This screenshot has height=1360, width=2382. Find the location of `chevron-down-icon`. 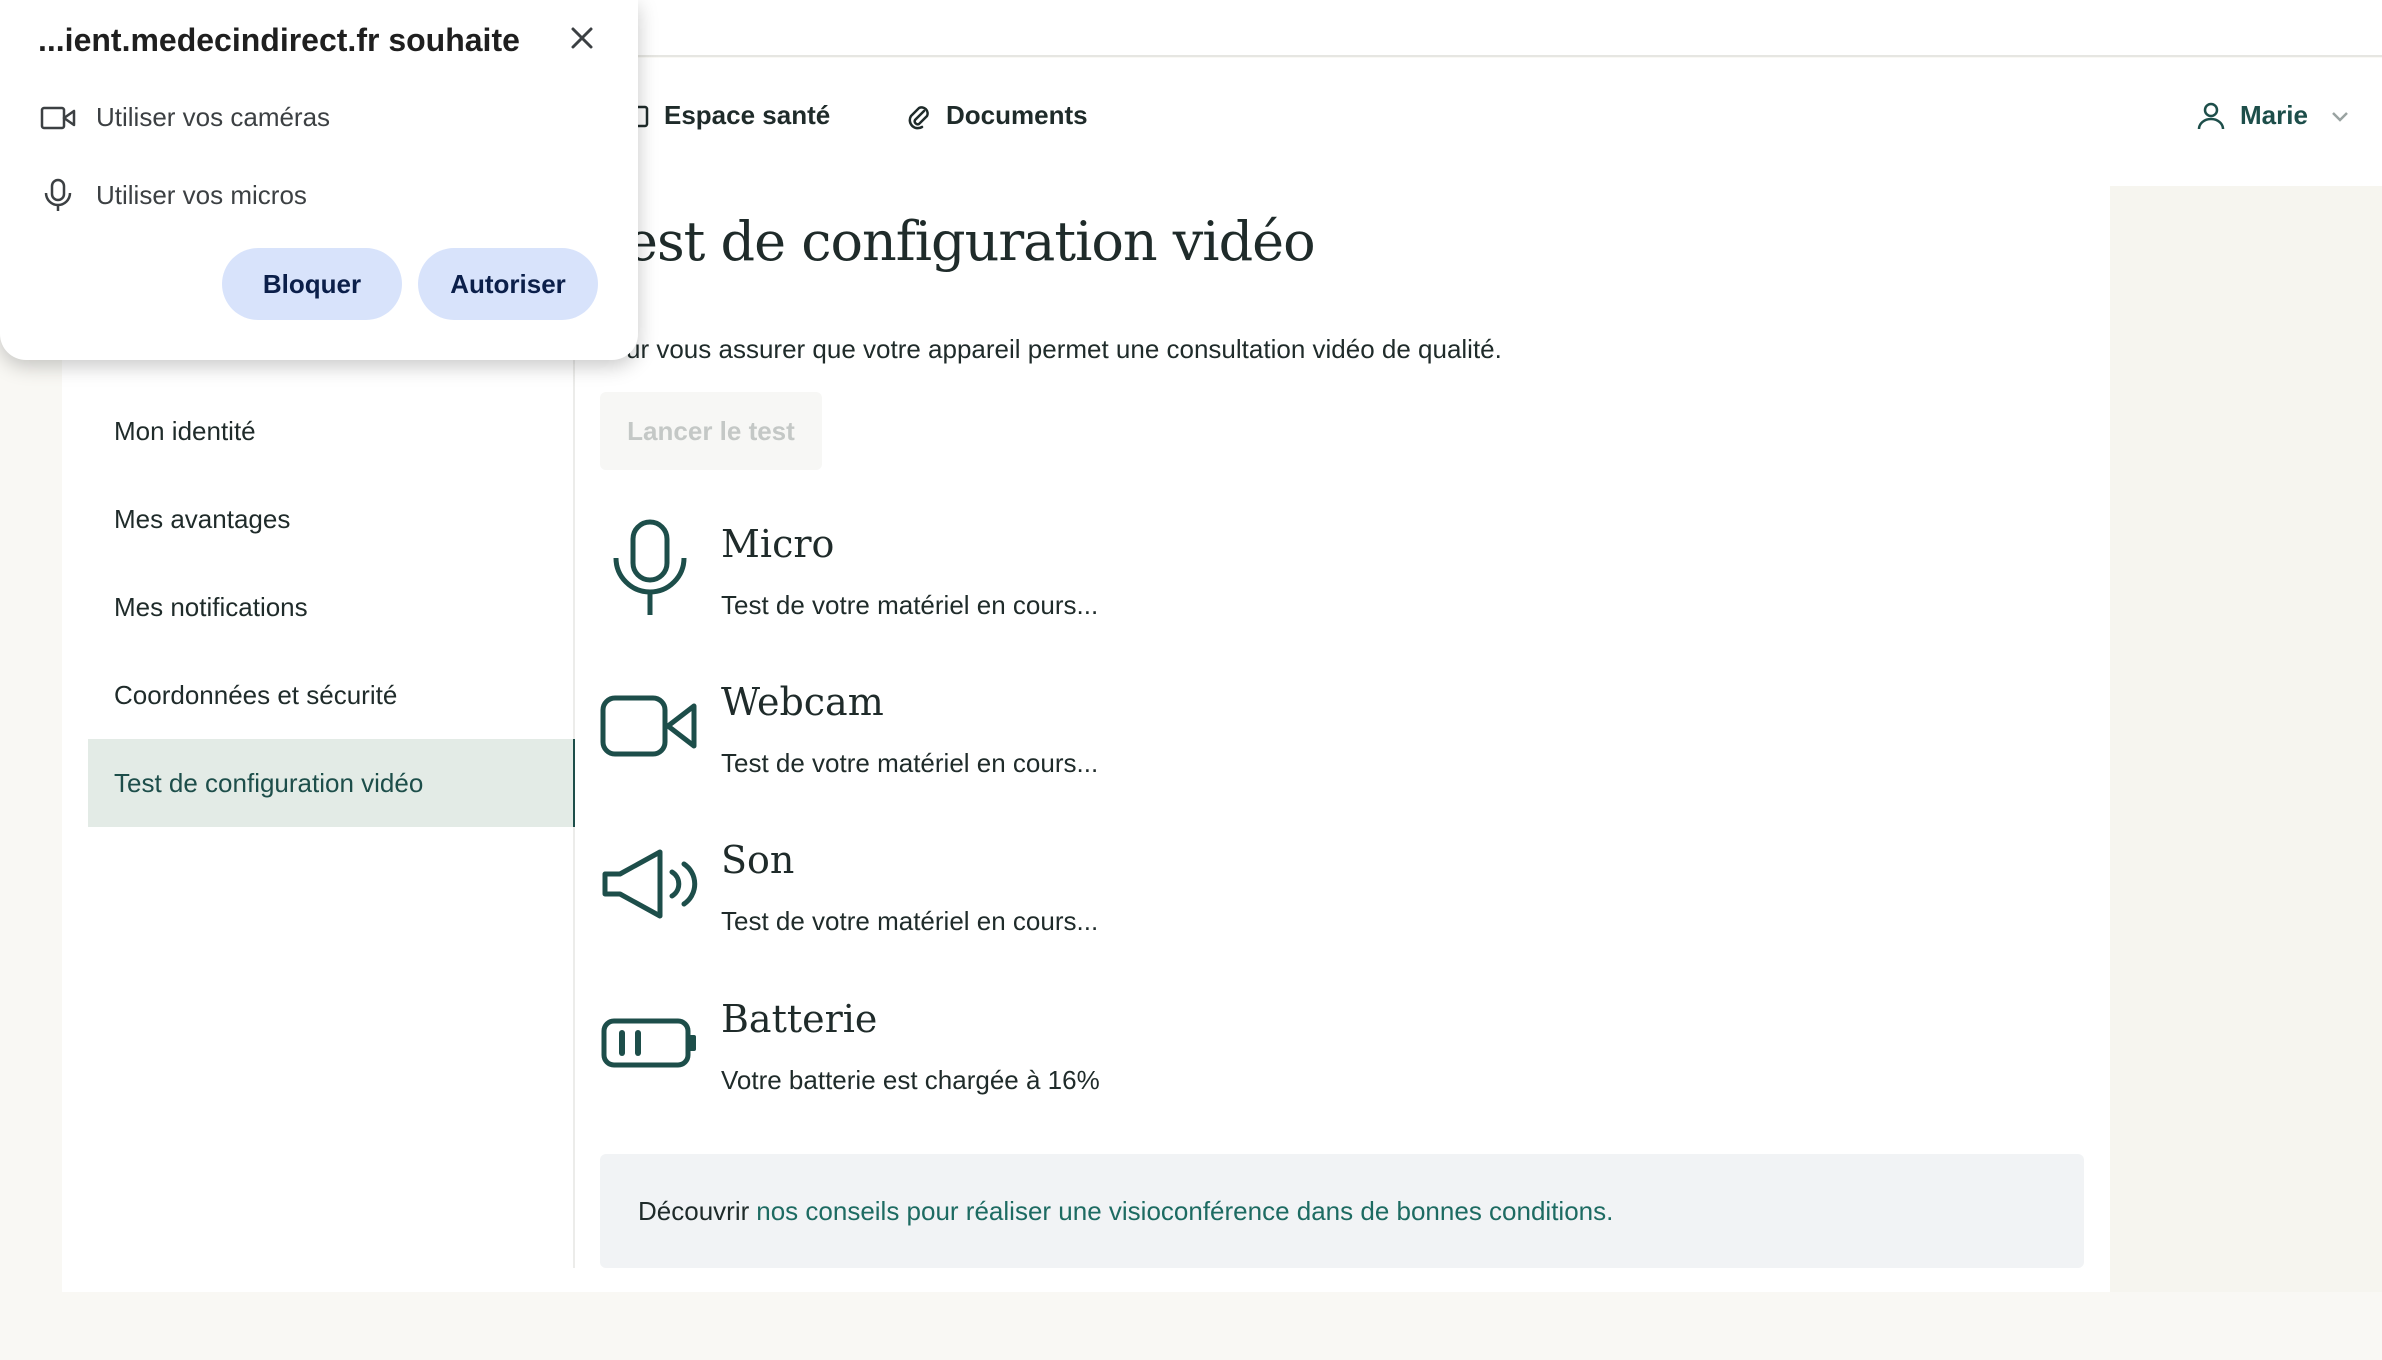

chevron-down-icon is located at coordinates (2340, 116).